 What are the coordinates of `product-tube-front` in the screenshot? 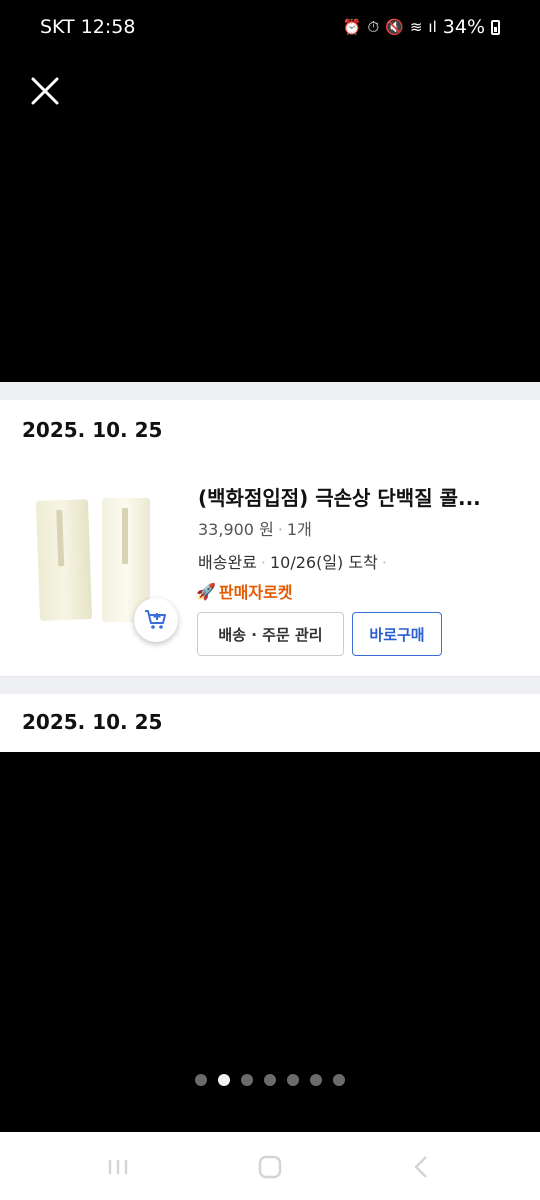 It's located at (64, 560).